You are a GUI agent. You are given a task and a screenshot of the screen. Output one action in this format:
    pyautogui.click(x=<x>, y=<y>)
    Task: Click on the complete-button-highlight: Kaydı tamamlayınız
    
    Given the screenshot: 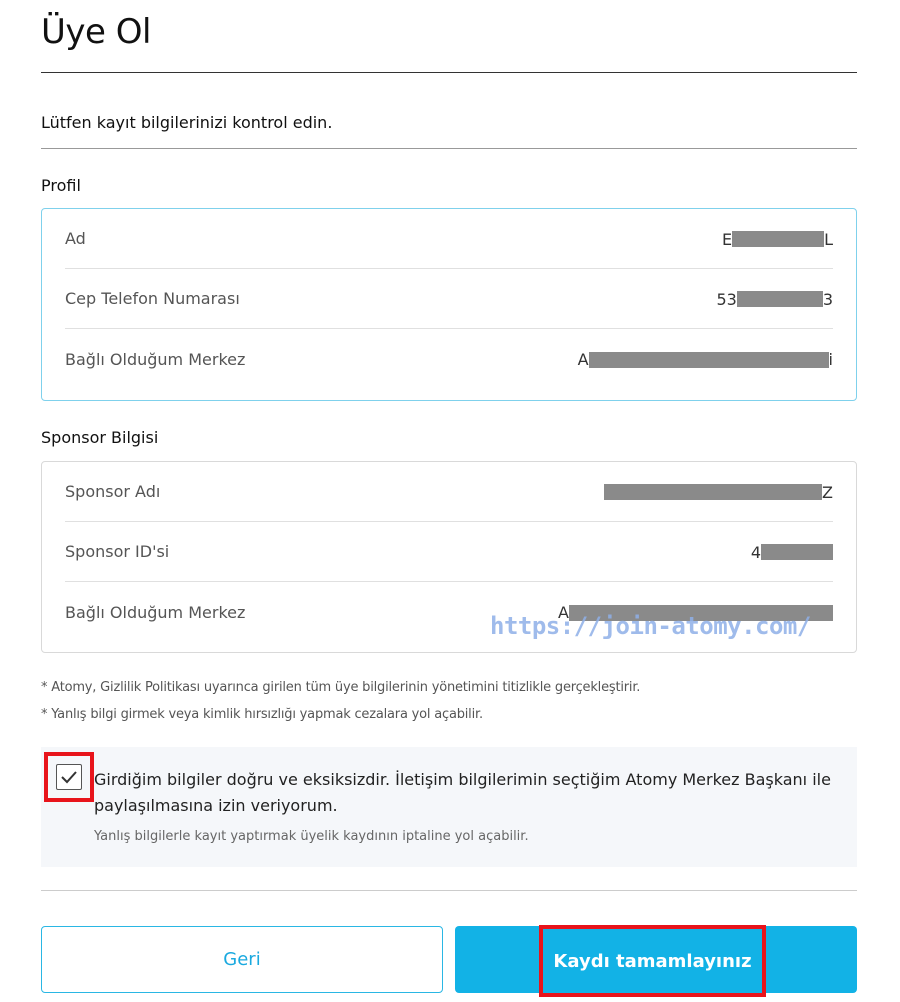 What is the action you would take?
    pyautogui.click(x=652, y=961)
    